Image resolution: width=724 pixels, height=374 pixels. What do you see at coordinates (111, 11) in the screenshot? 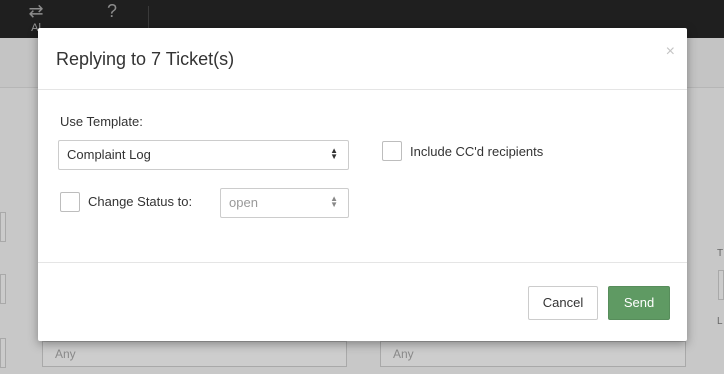
I see `help-icon: ?` at bounding box center [111, 11].